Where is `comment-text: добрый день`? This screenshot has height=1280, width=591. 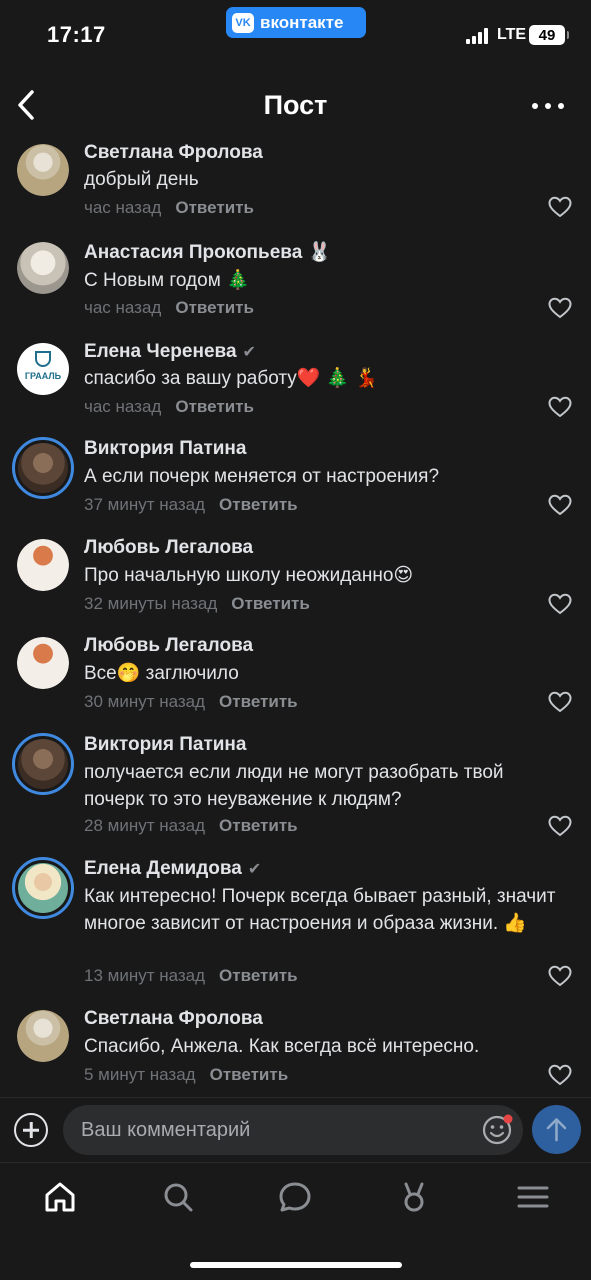 comment-text: добрый день is located at coordinates (141, 179).